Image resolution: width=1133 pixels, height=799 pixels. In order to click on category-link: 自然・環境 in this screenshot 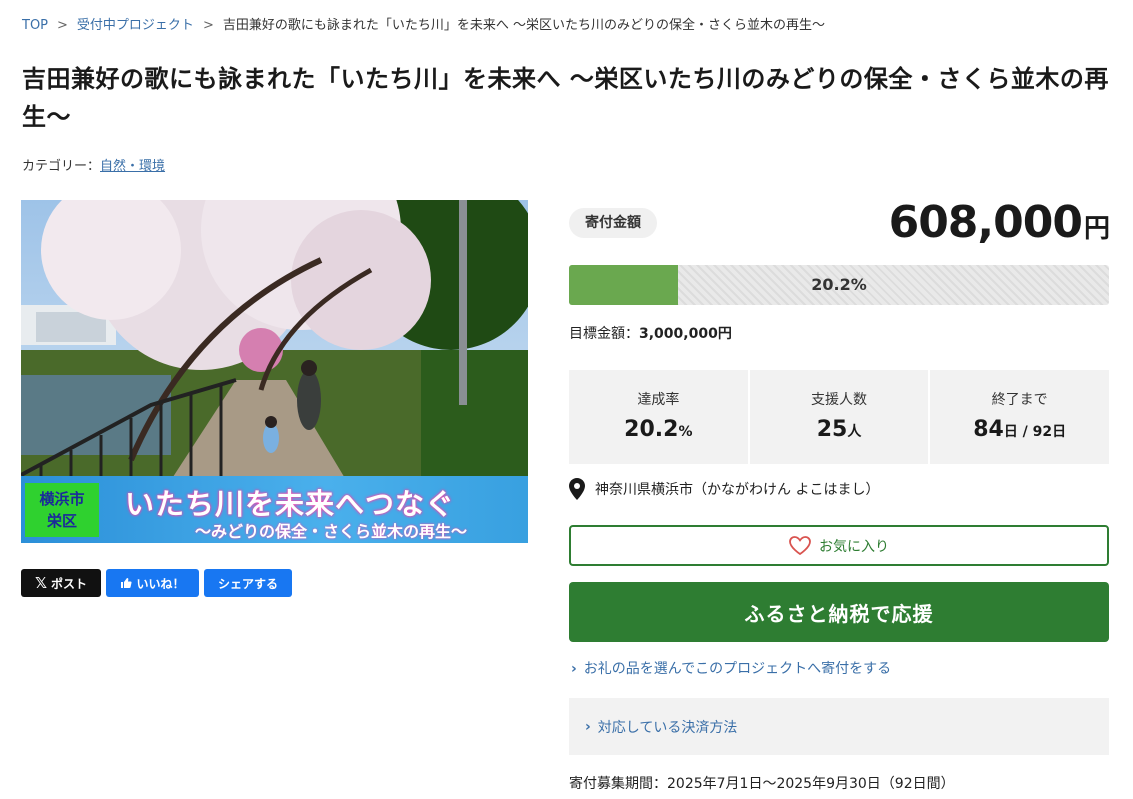, I will do `click(132, 166)`.